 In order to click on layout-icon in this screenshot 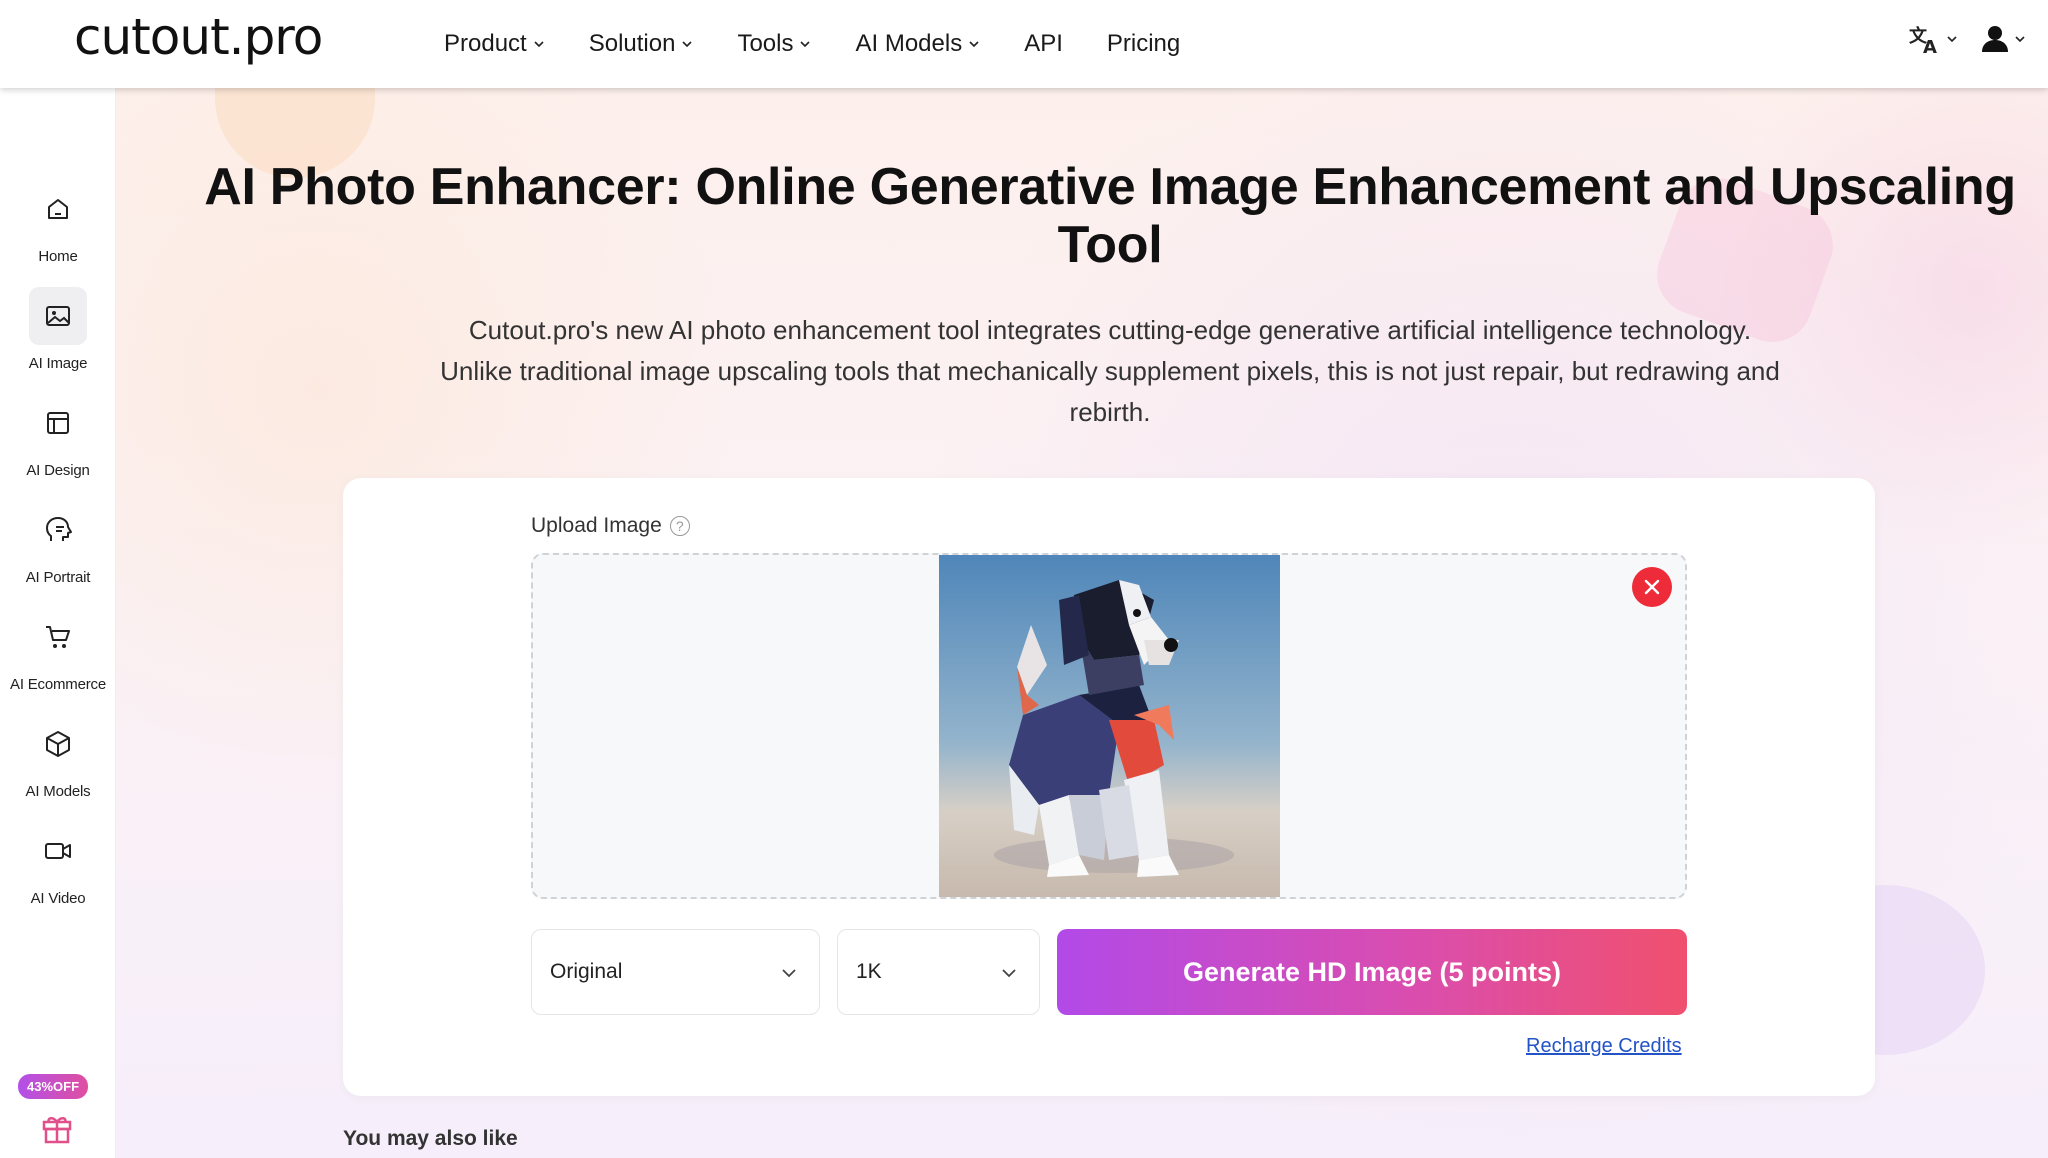, I will do `click(58, 423)`.